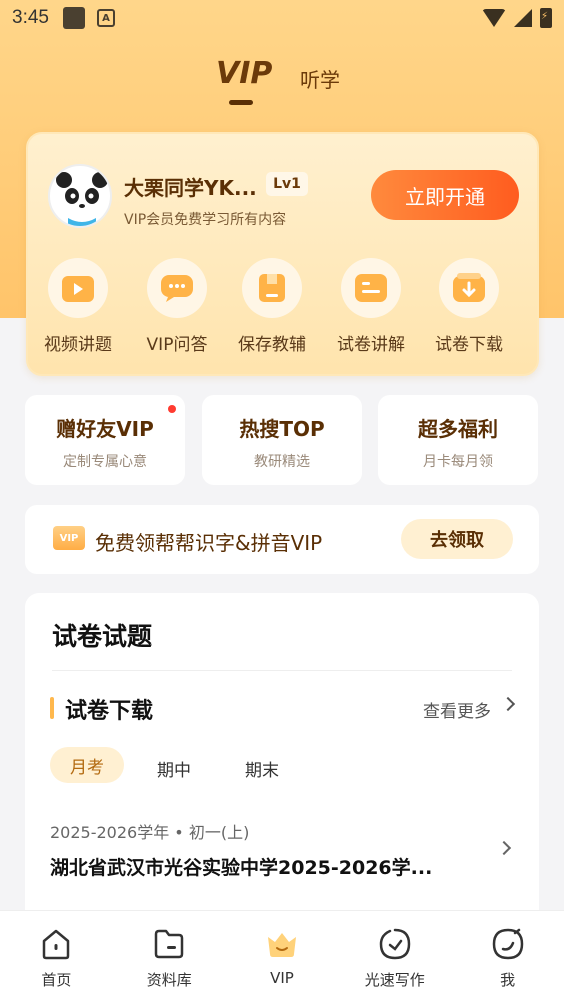 Image resolution: width=564 pixels, height=1004 pixels. I want to click on feature-row: 视频讲题 VIP问答 保存教辅 试卷讲解 试卷下载, so click(282, 313).